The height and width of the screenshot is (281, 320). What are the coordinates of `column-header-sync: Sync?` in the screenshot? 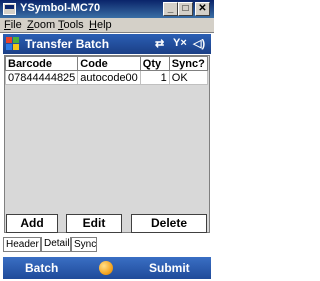 It's located at (188, 63).